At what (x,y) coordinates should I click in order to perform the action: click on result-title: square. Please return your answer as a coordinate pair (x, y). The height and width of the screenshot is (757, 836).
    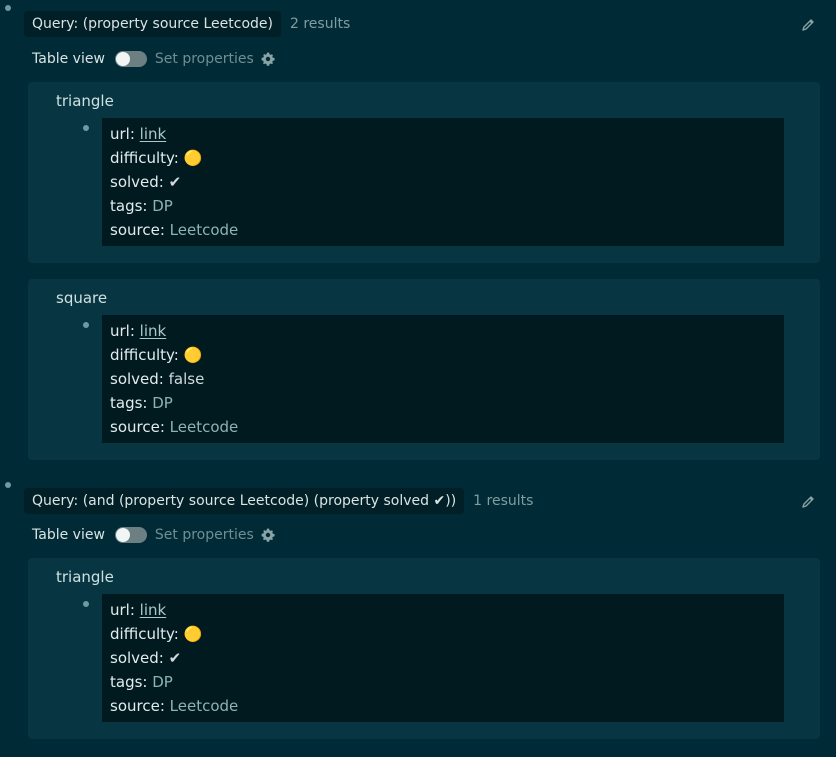
    Looking at the image, I should click on (81, 298).